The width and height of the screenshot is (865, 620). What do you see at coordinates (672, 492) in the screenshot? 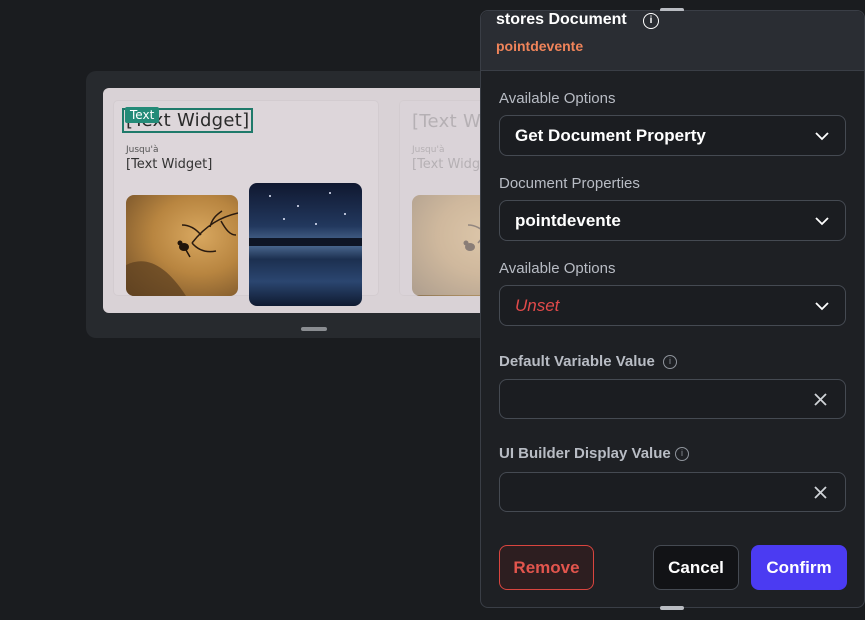
I see `ui-builder-display-input` at bounding box center [672, 492].